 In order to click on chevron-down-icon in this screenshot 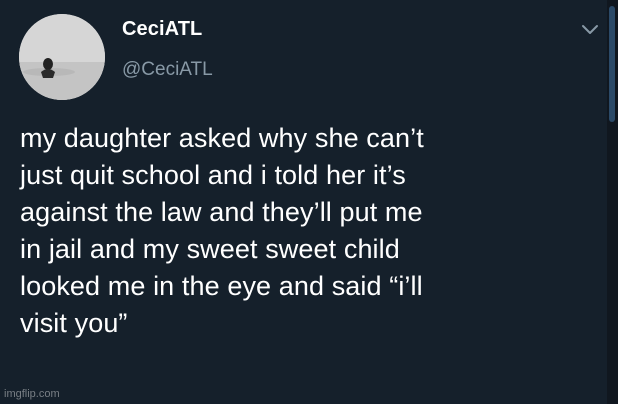, I will do `click(590, 30)`.